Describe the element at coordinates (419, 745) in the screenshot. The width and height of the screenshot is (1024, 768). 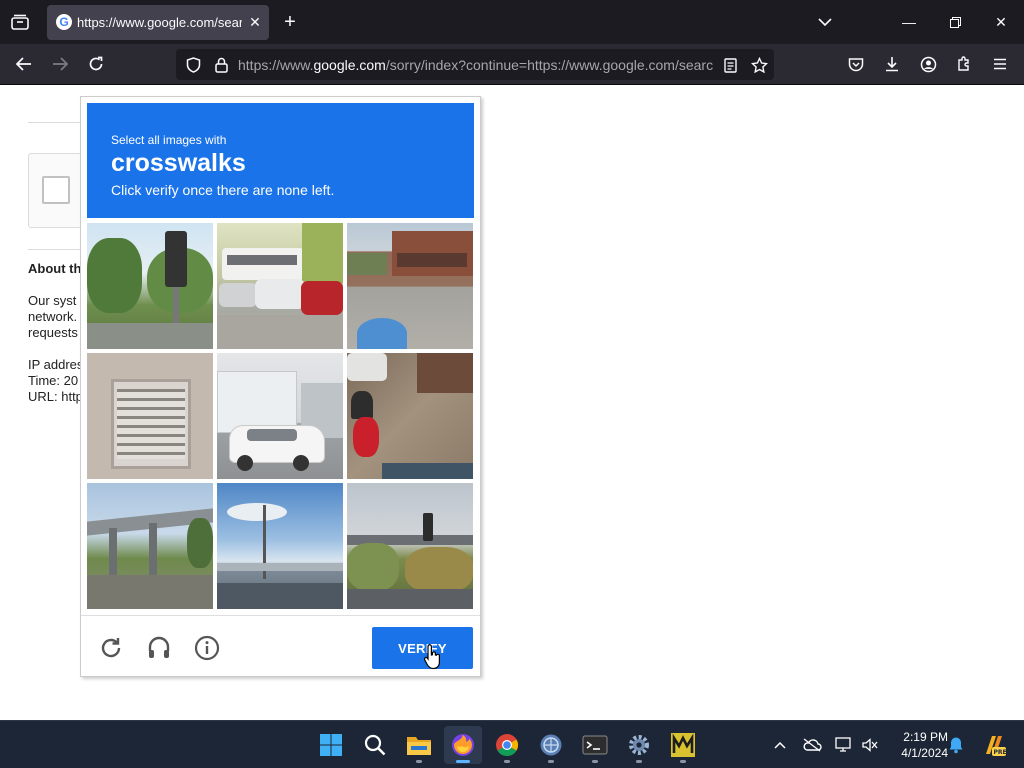
I see `file-explorer-icon` at that location.